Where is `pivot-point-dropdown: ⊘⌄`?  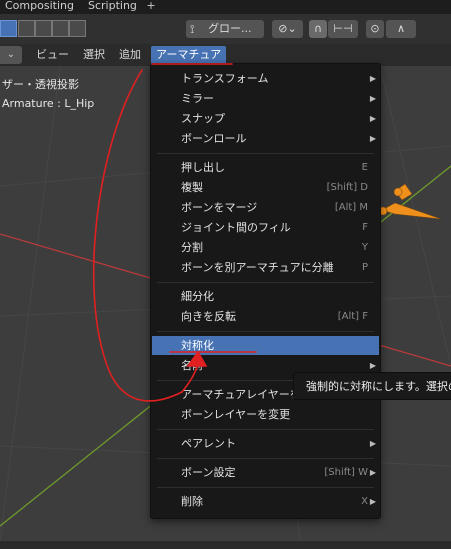 pivot-point-dropdown: ⊘⌄ is located at coordinates (287, 29).